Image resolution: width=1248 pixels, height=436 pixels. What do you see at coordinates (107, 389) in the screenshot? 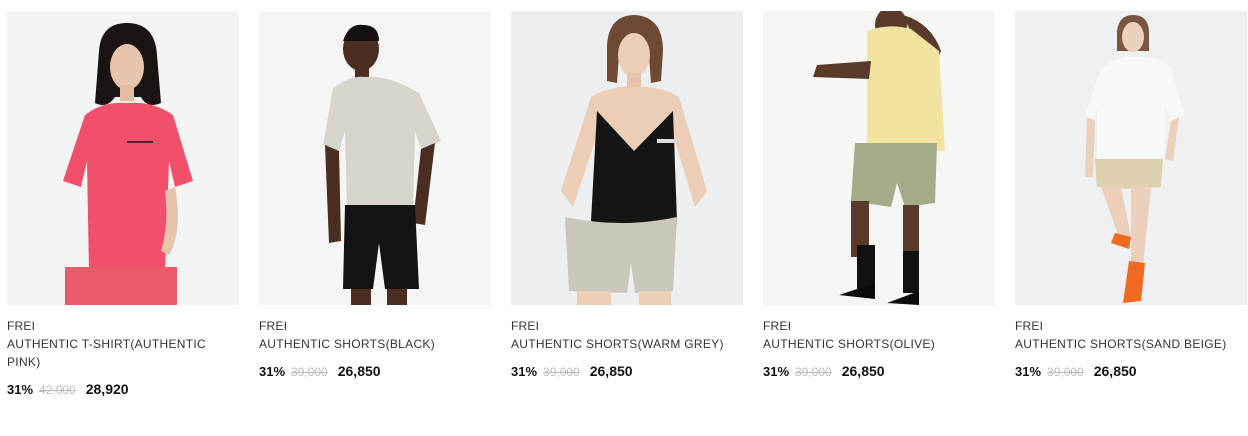
I see `sale-price: 28,920` at bounding box center [107, 389].